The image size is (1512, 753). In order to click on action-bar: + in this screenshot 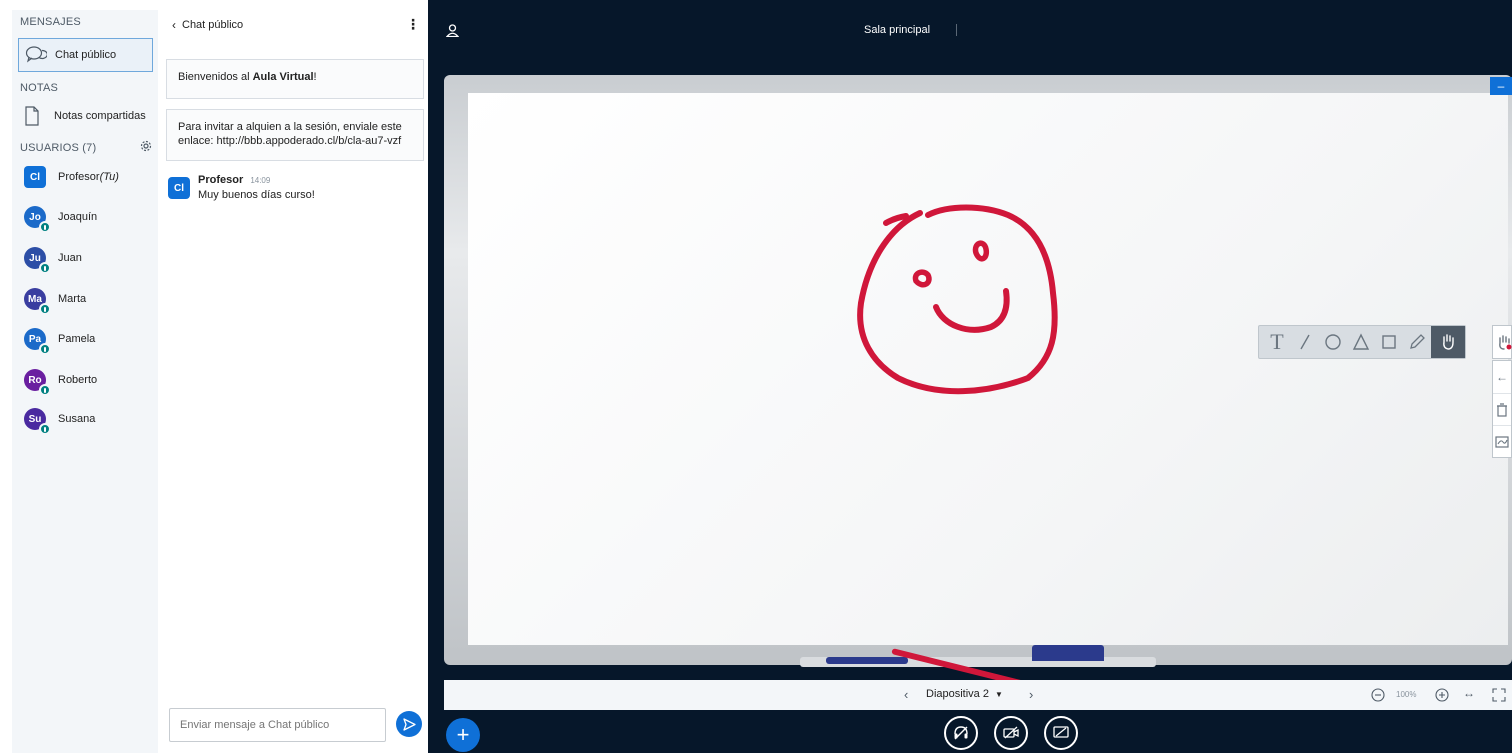, I will do `click(970, 732)`.